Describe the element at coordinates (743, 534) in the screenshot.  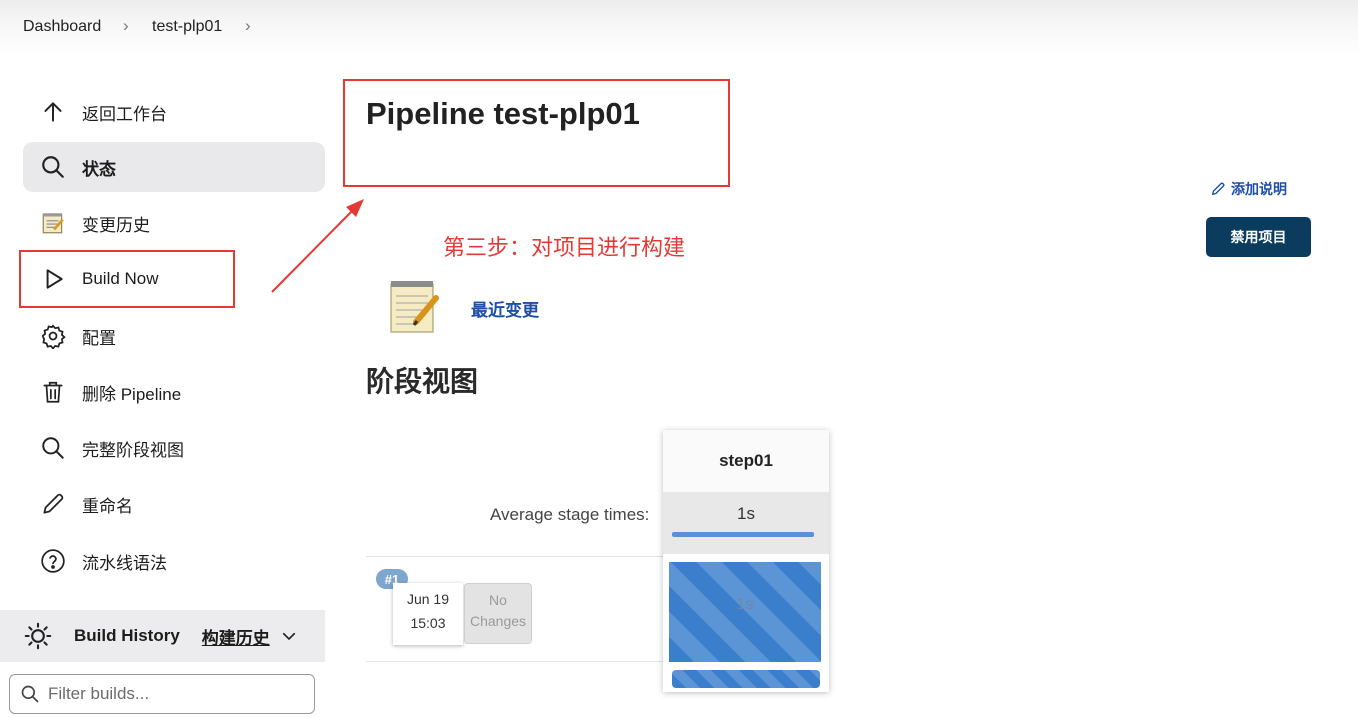
I see `stage-average-bar` at that location.